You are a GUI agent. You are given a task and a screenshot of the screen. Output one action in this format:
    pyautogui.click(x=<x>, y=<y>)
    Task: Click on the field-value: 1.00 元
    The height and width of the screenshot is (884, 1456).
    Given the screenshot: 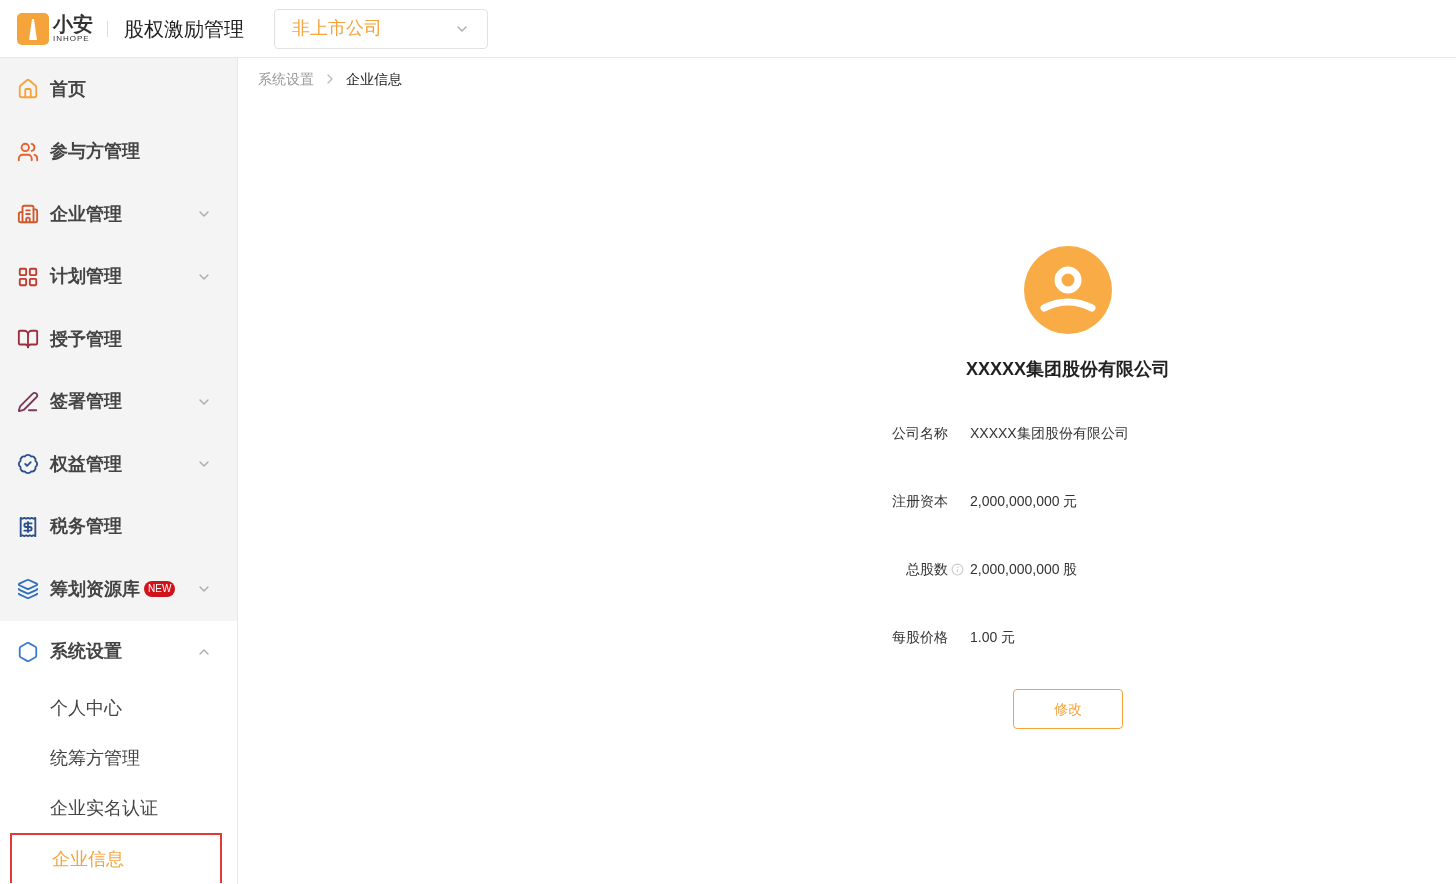 What is the action you would take?
    pyautogui.click(x=993, y=637)
    